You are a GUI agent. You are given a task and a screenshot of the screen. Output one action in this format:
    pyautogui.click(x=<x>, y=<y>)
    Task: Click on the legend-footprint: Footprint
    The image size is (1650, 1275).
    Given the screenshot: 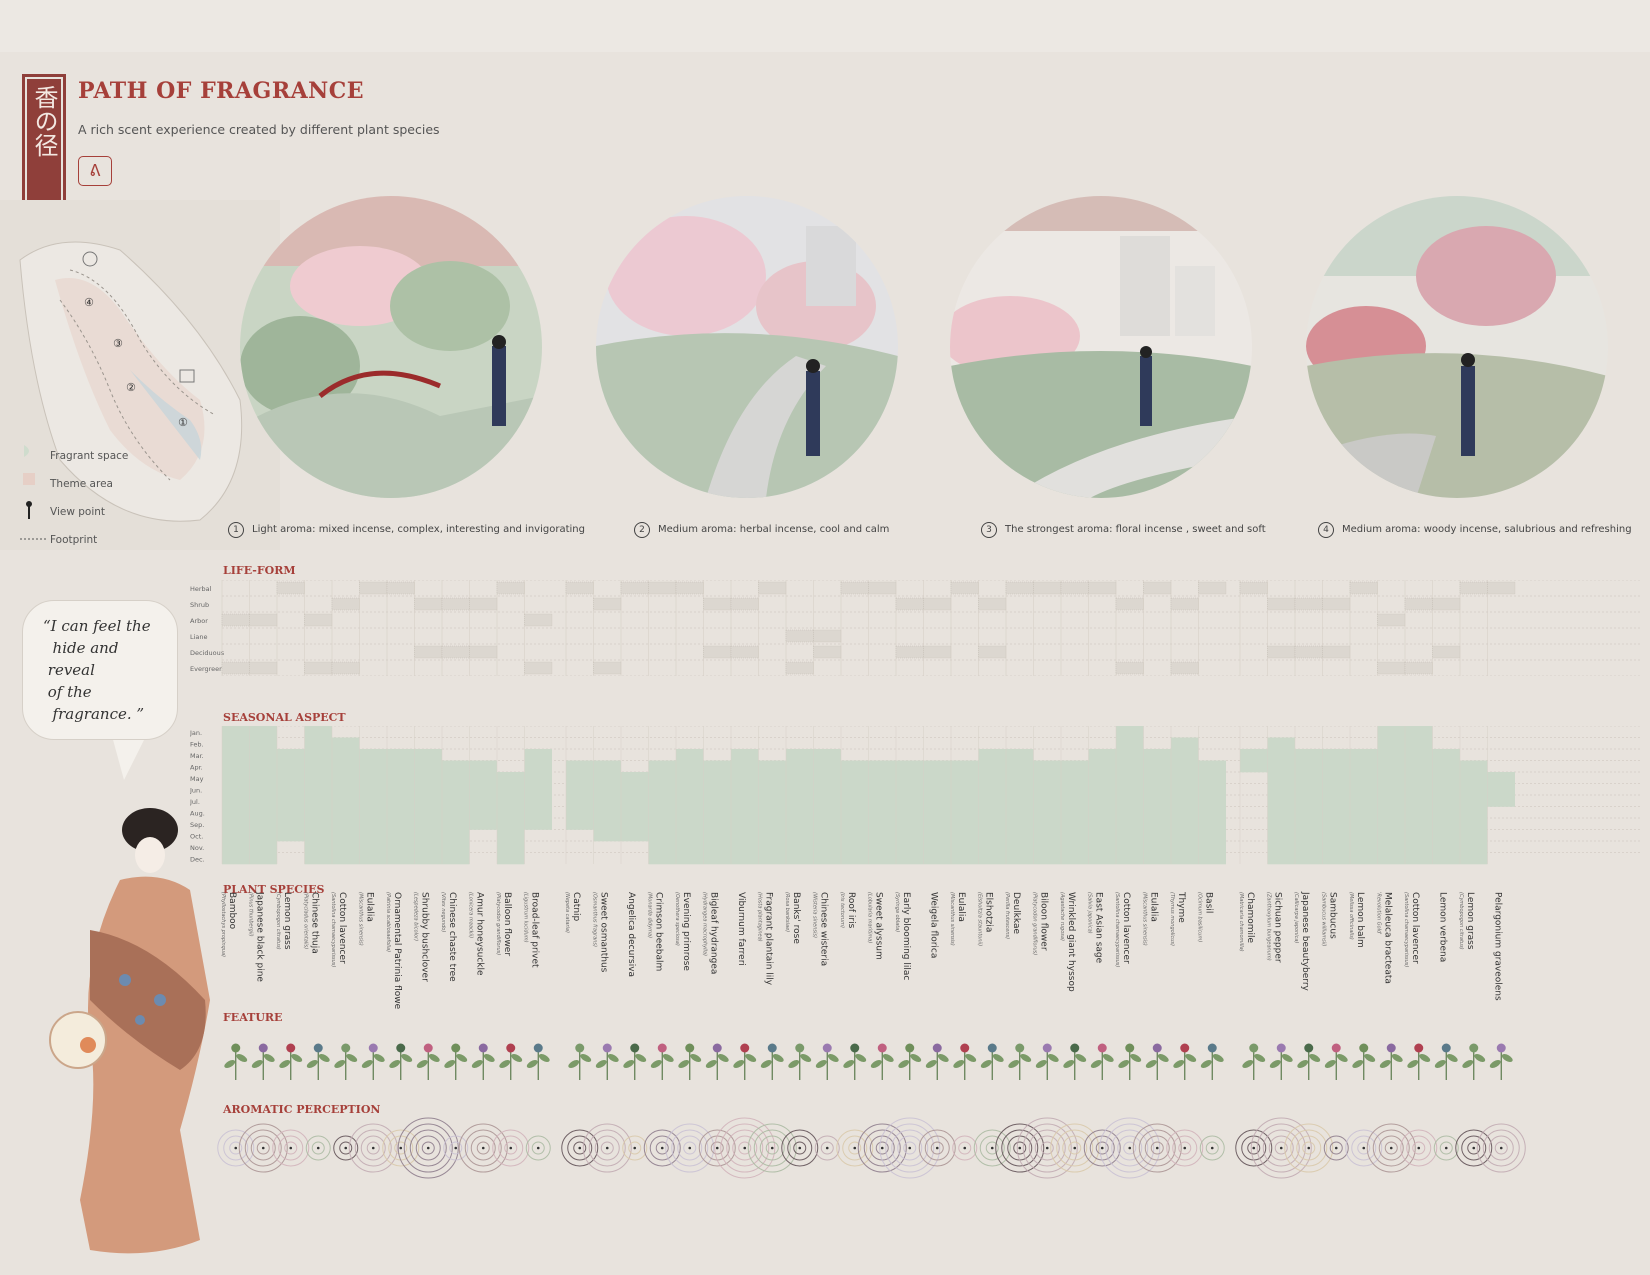 What is the action you would take?
    pyautogui.click(x=74, y=540)
    